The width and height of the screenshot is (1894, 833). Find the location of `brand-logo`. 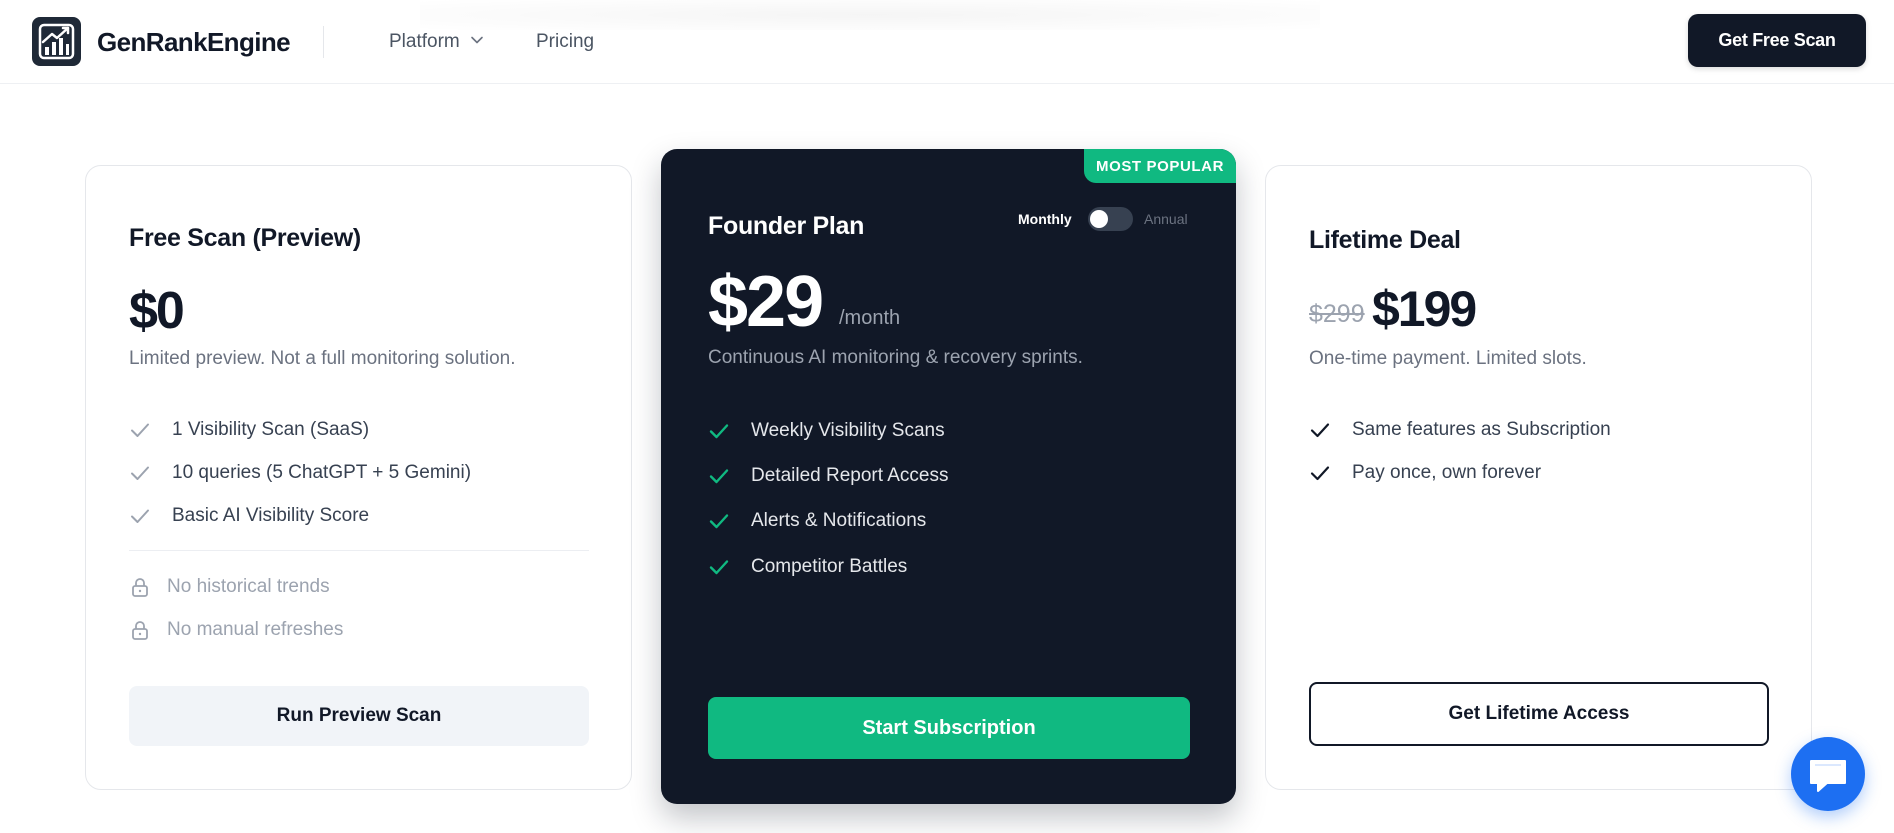

brand-logo is located at coordinates (56, 41).